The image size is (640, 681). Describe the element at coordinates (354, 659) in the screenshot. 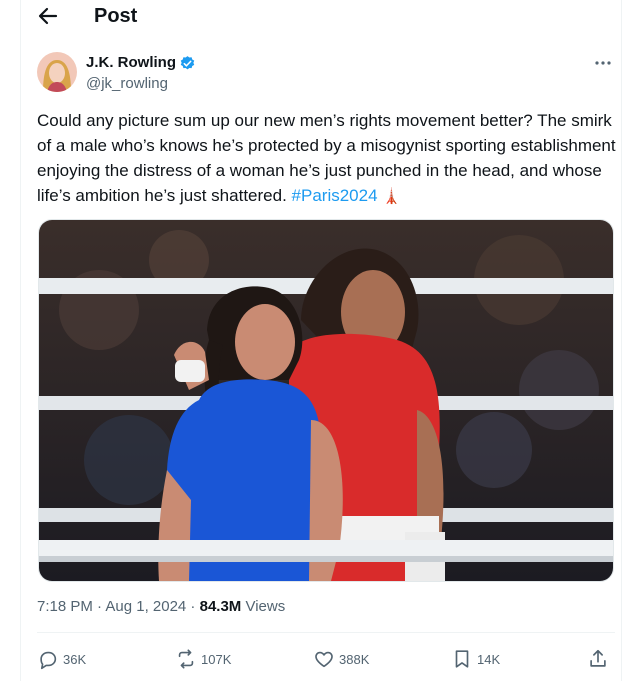

I see `like-count: 388K` at that location.